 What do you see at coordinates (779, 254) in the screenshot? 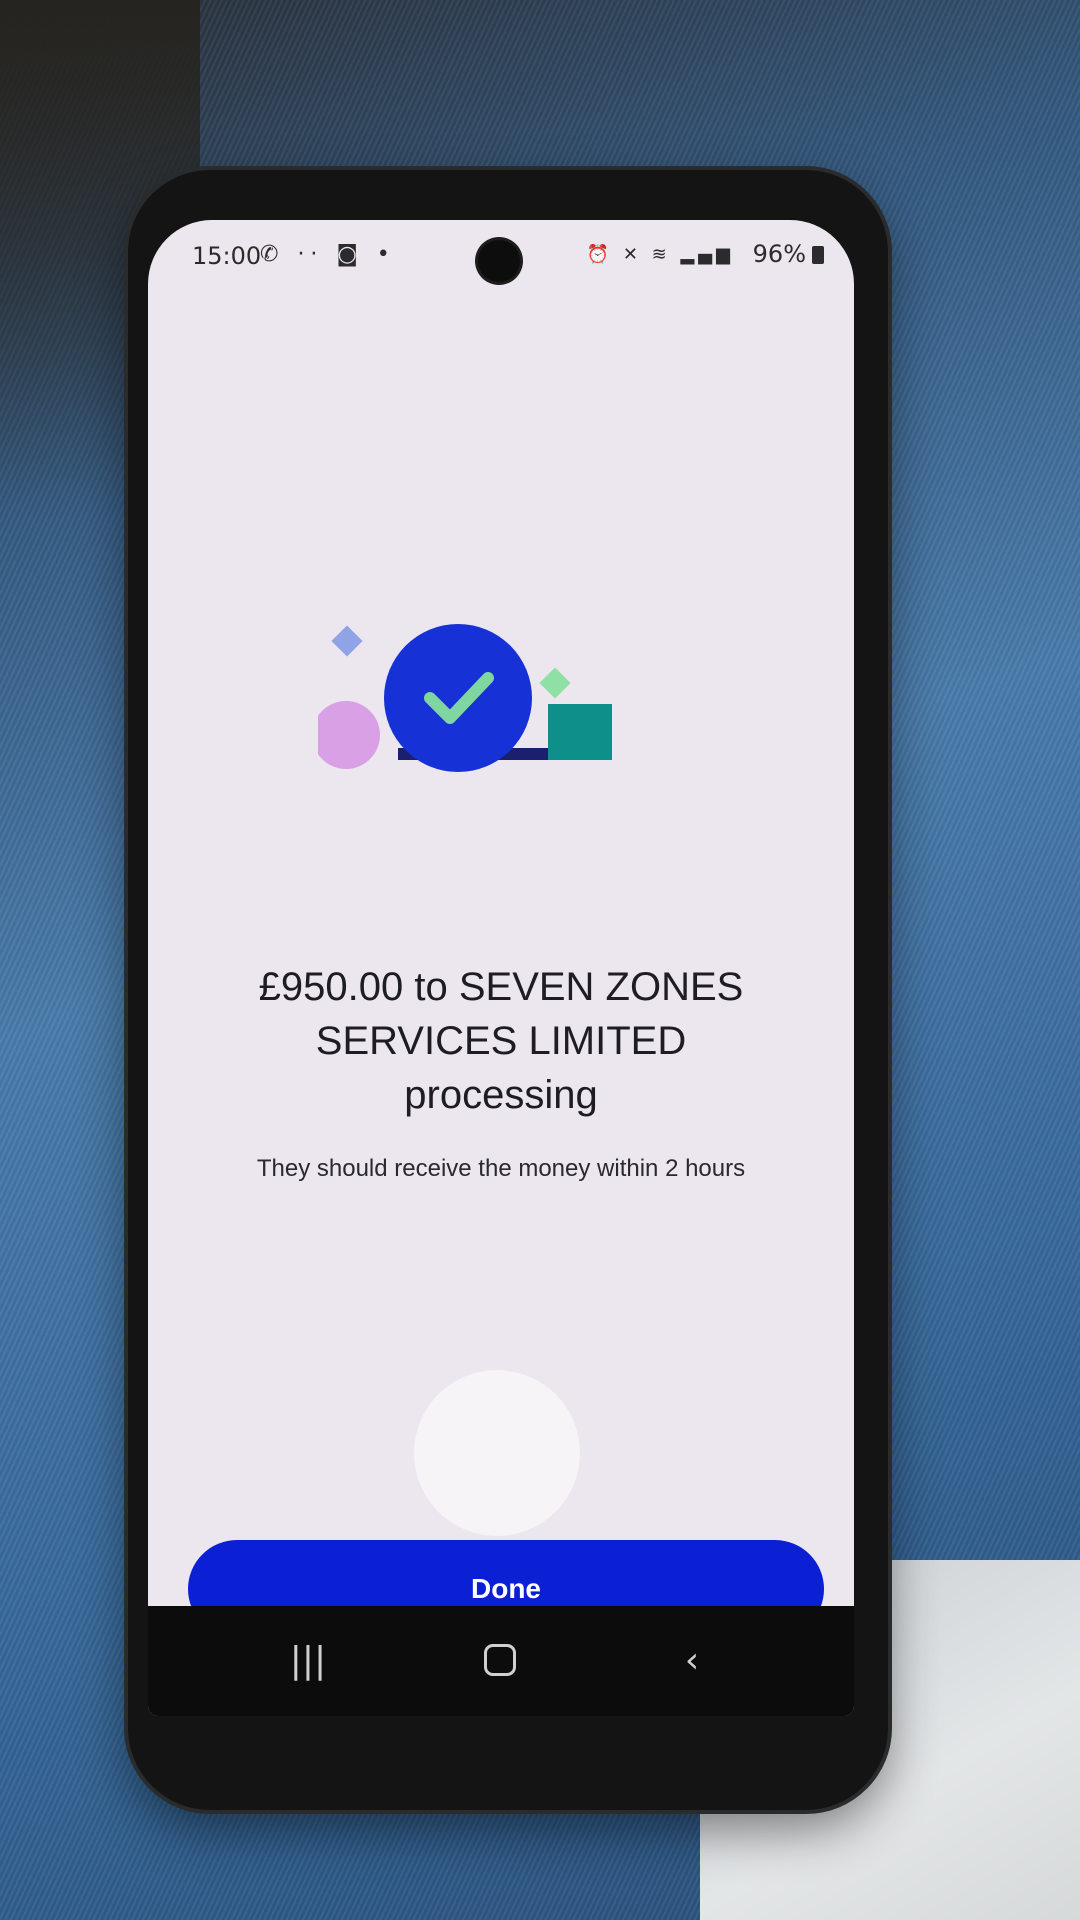
I see `battery-percent: 96%` at bounding box center [779, 254].